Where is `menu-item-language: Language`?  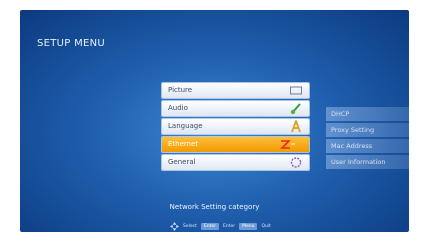
menu-item-language: Language is located at coordinates (235, 126).